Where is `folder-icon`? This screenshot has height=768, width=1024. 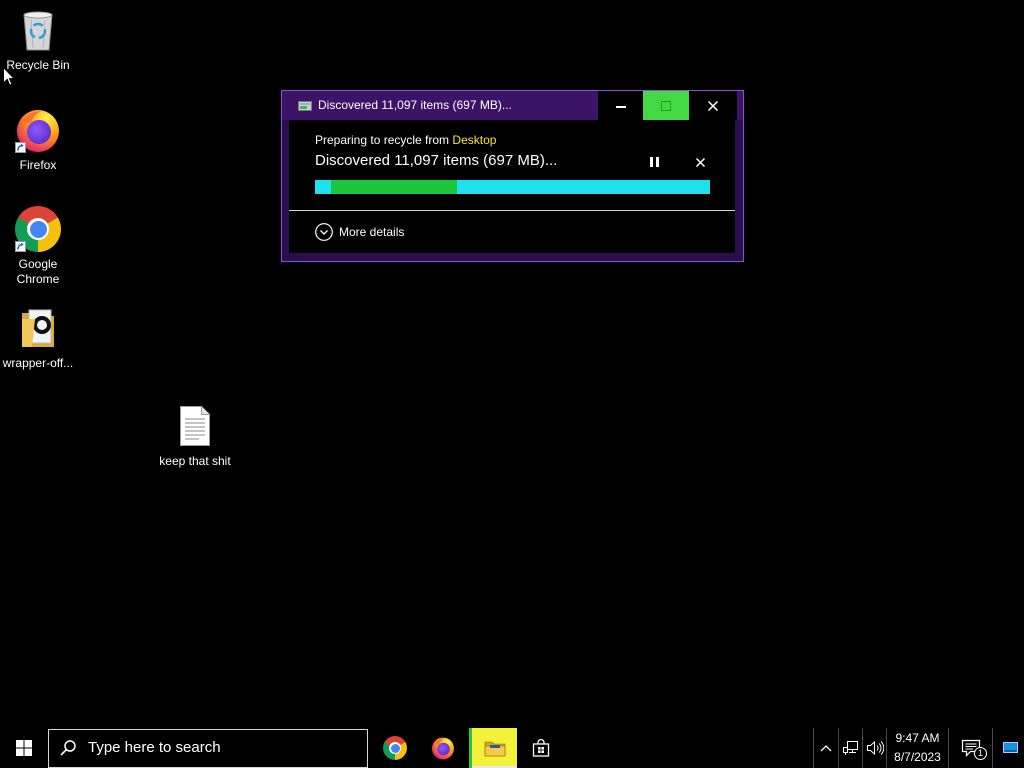
folder-icon is located at coordinates (38, 328).